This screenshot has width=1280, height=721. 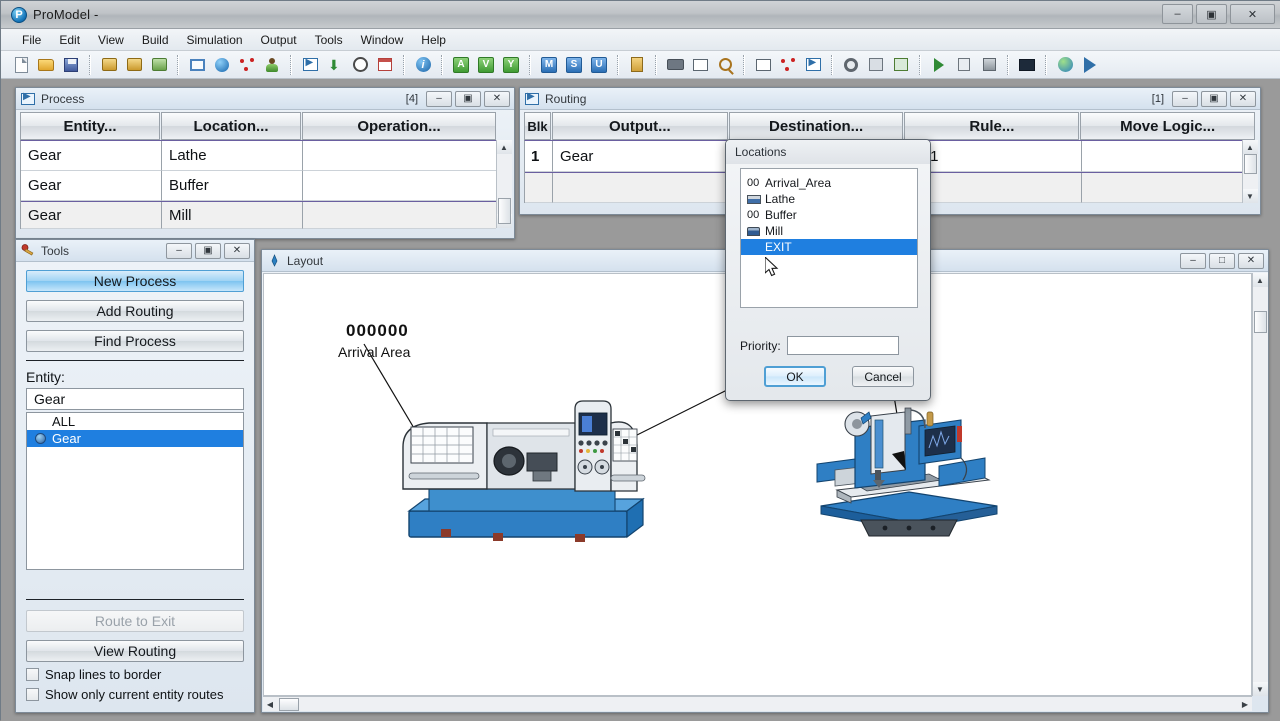 What do you see at coordinates (1065, 65) in the screenshot?
I see `web-output-button` at bounding box center [1065, 65].